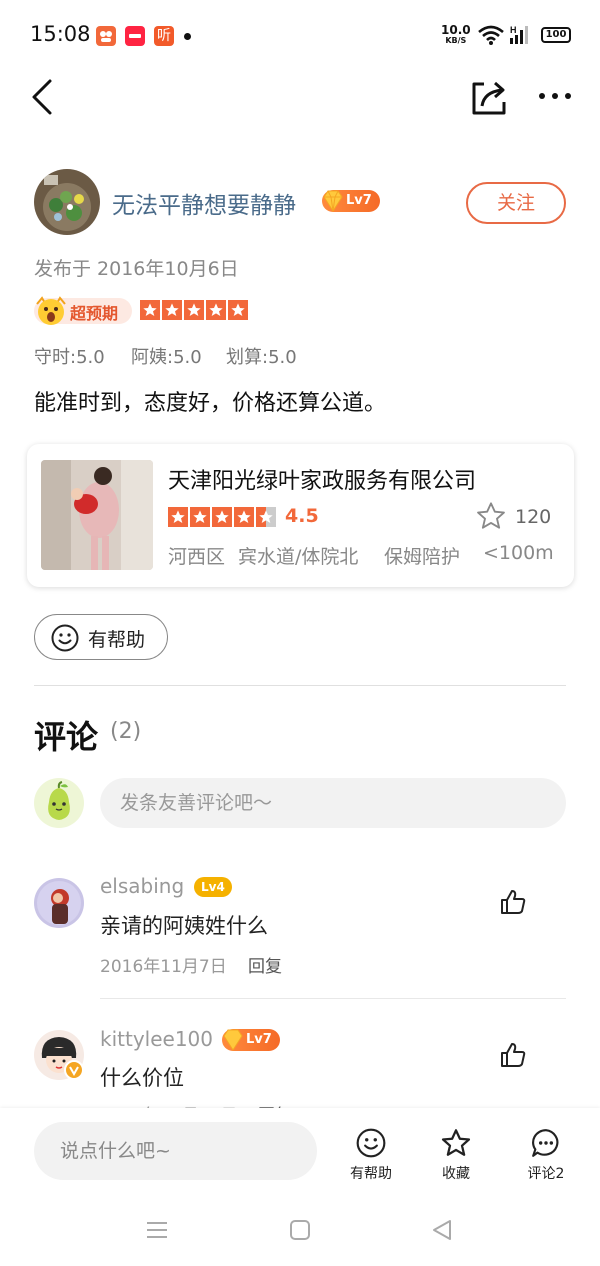  Describe the element at coordinates (184, 926) in the screenshot. I see `comment-text: 亲请的阿姨姓什么` at that location.